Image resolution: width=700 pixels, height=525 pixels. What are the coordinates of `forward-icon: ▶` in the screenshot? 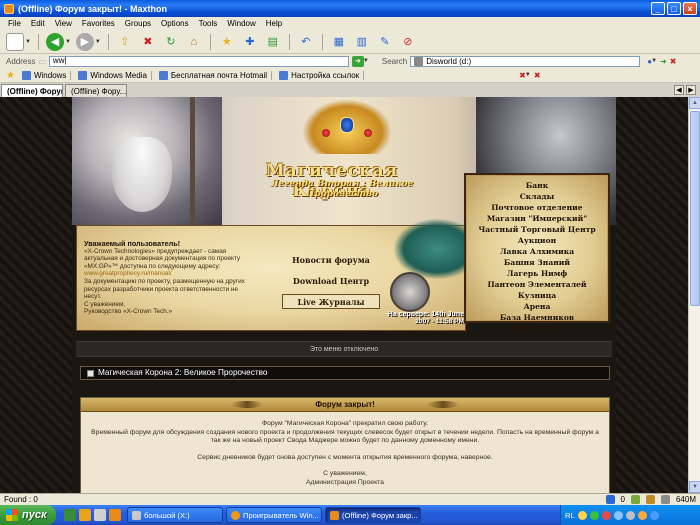 It's located at (84, 41).